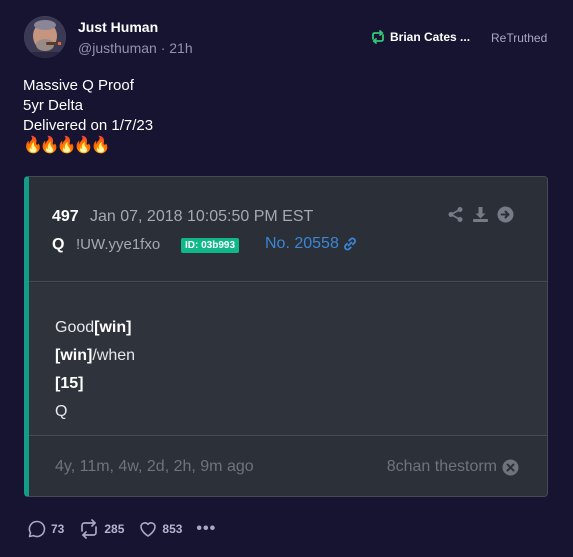  I want to click on embedded-poster-name: Q, so click(58, 244).